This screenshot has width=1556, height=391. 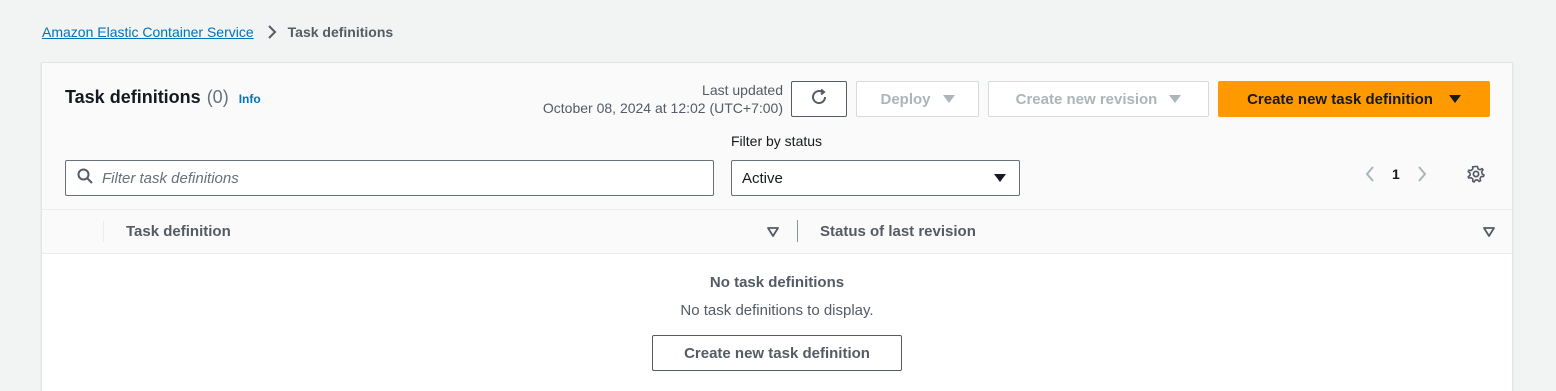 I want to click on empty-state-heading: No task definitions, so click(x=777, y=282).